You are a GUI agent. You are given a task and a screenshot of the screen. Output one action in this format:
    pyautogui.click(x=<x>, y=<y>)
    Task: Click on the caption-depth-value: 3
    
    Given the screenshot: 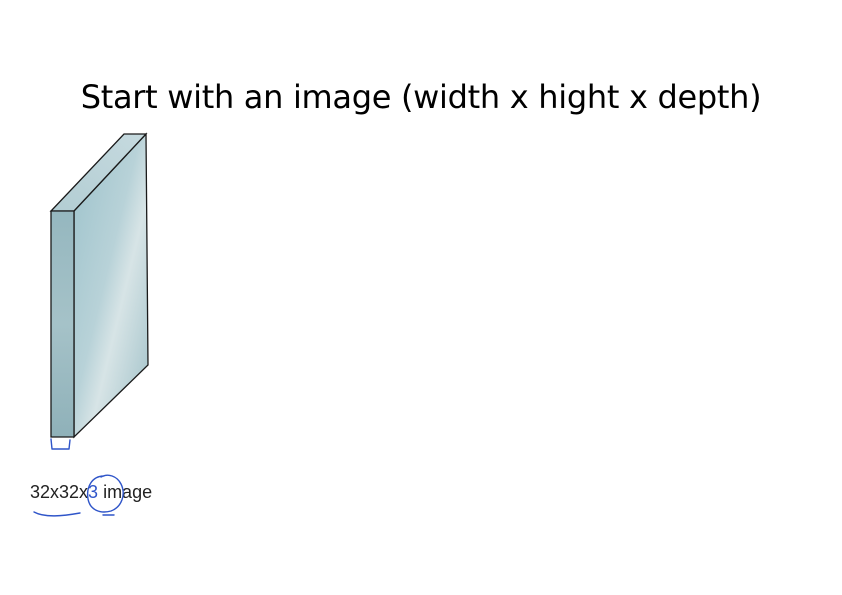 What is the action you would take?
    pyautogui.click(x=93, y=492)
    